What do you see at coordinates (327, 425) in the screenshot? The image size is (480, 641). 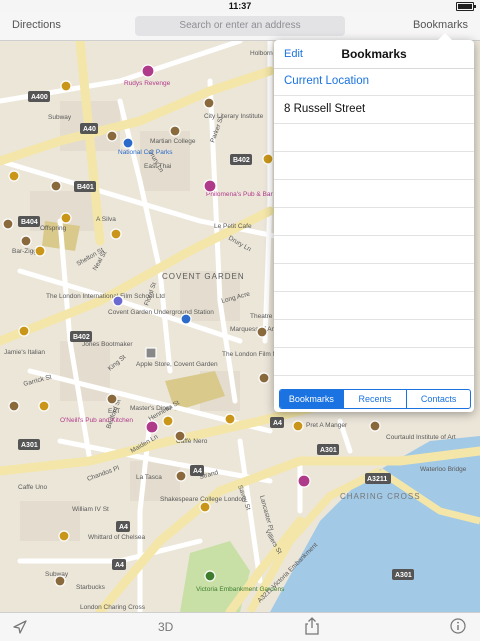 I see `map-place: Pret A Manger` at bounding box center [327, 425].